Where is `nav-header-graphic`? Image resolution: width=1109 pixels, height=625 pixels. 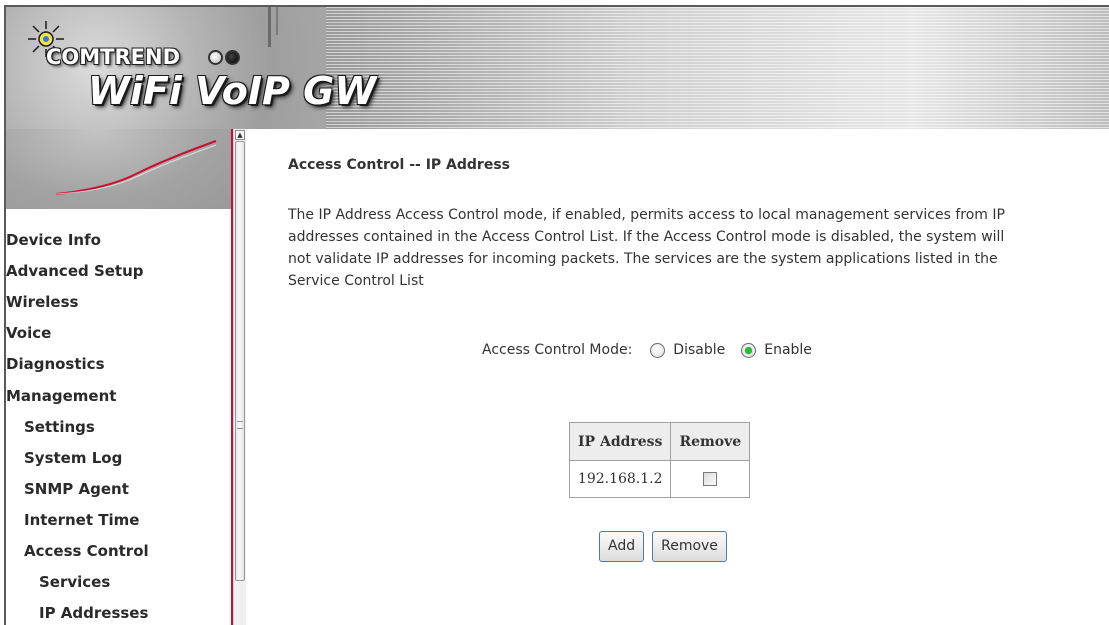
nav-header-graphic is located at coordinates (118, 169).